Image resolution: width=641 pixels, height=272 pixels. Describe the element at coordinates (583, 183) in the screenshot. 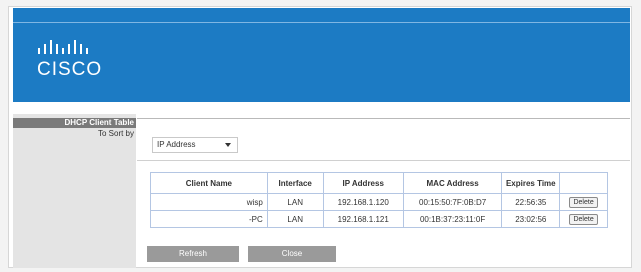

I see `col-action` at that location.